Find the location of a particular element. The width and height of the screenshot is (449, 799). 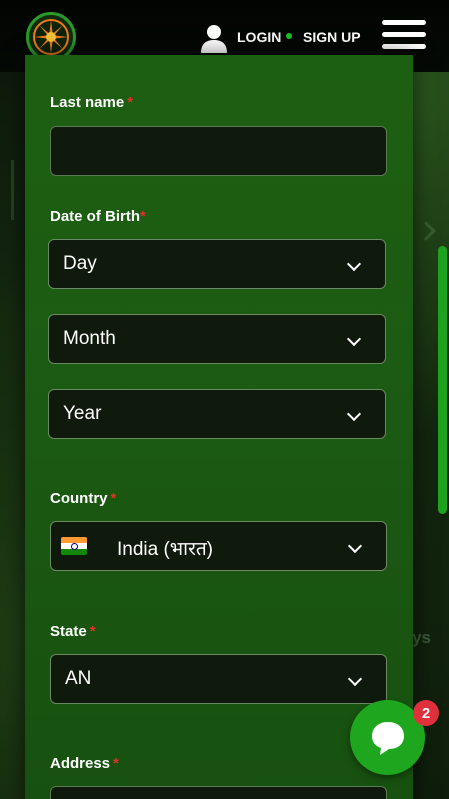

separator-dot is located at coordinates (289, 36).